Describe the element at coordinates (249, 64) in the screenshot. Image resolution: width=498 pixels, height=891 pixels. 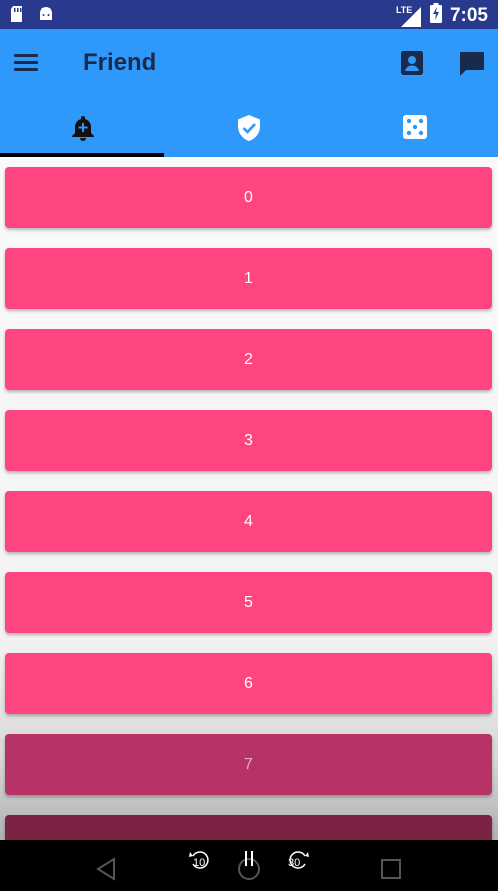
I see `app-bar: Friend` at that location.